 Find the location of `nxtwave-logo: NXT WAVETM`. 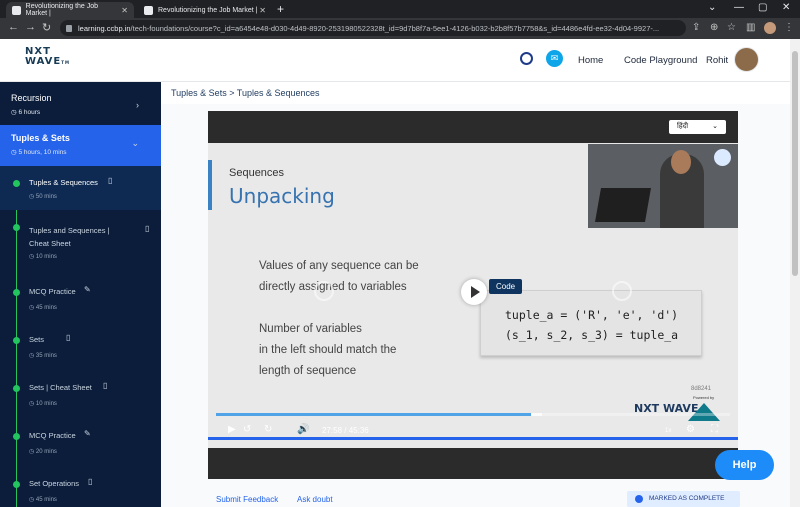

nxtwave-logo: NXT WAVETM is located at coordinates (47, 57).